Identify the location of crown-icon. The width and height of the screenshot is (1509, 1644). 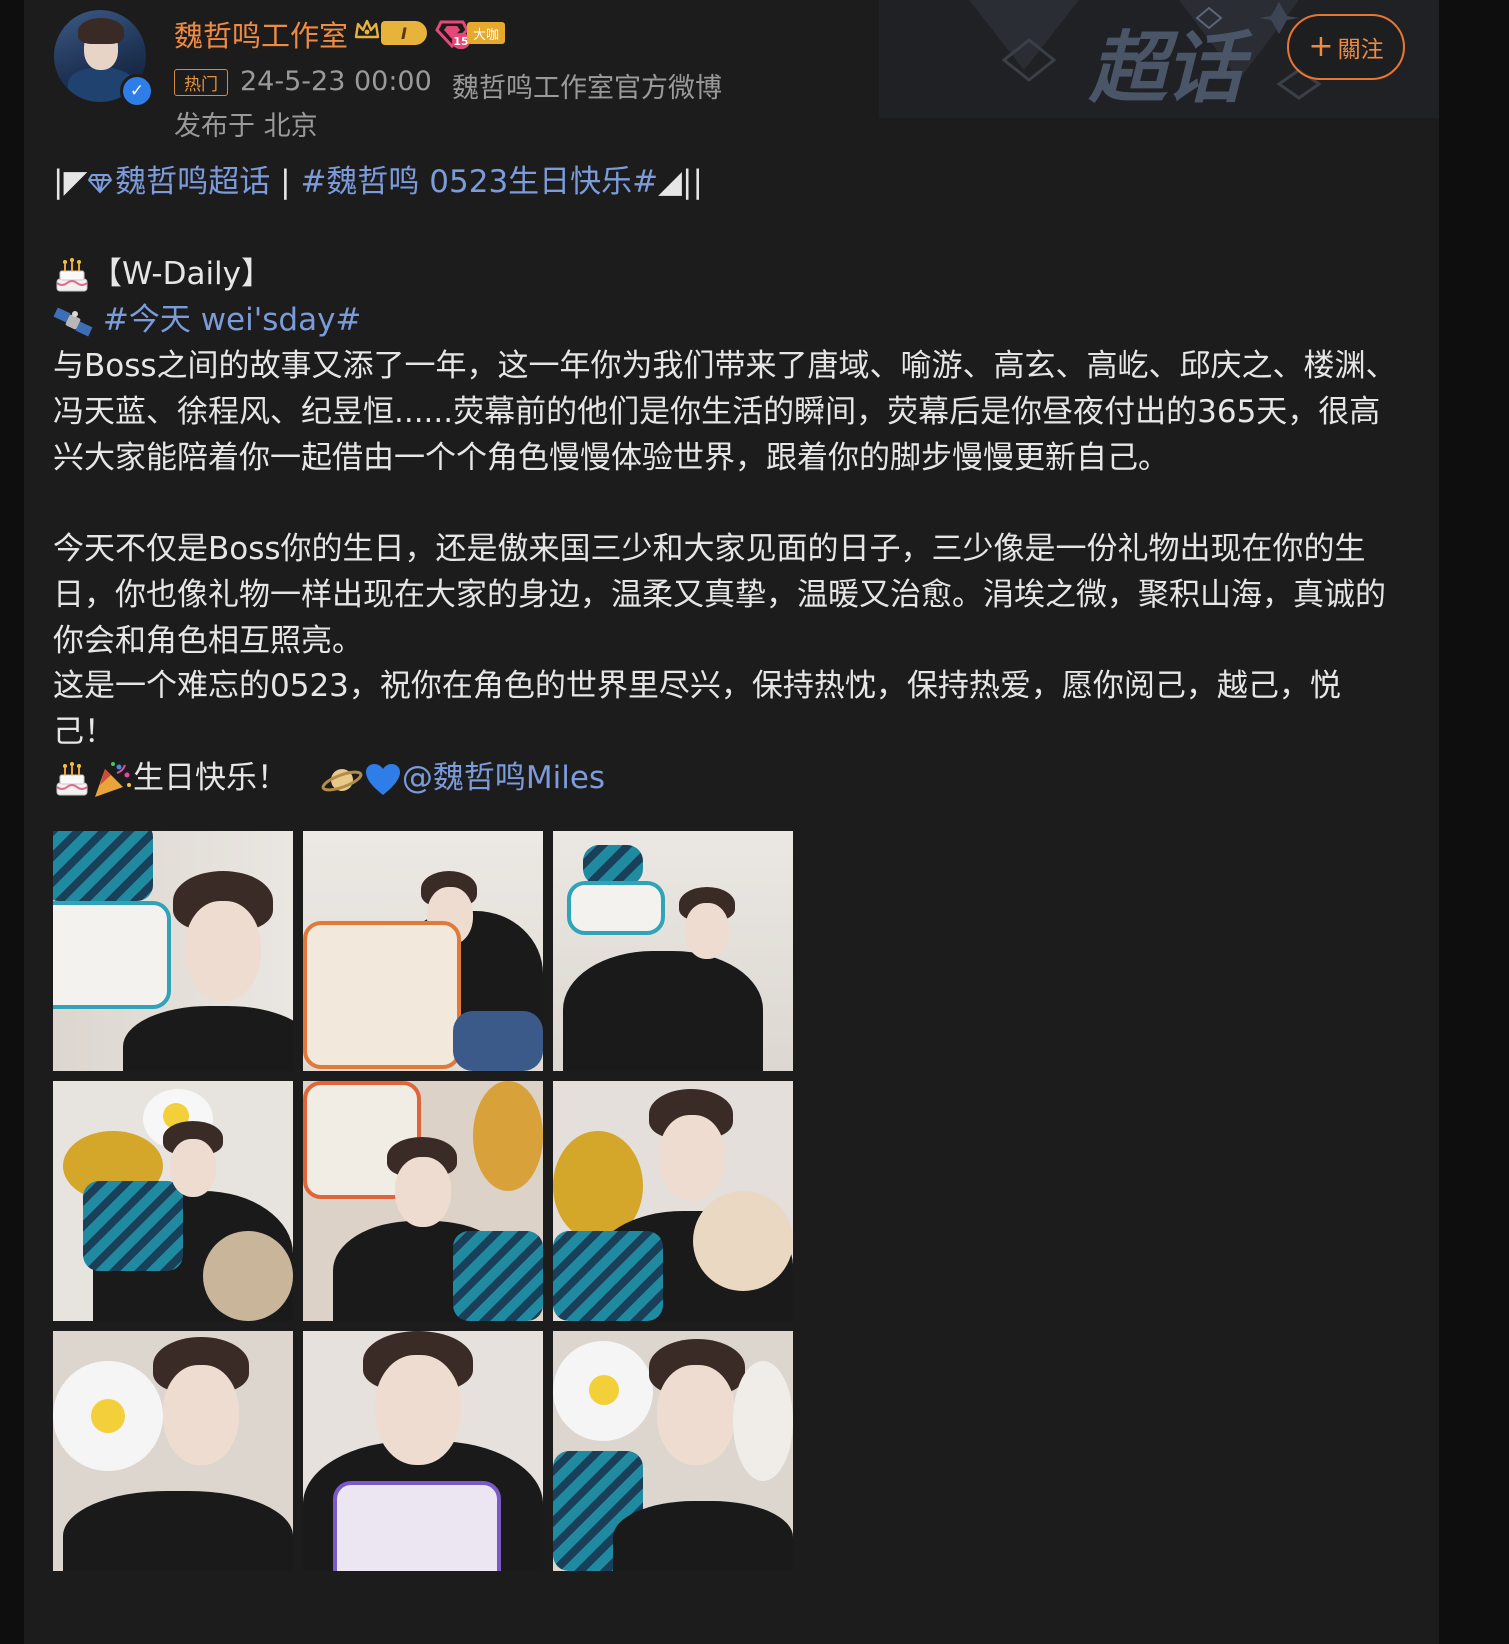
(367, 29).